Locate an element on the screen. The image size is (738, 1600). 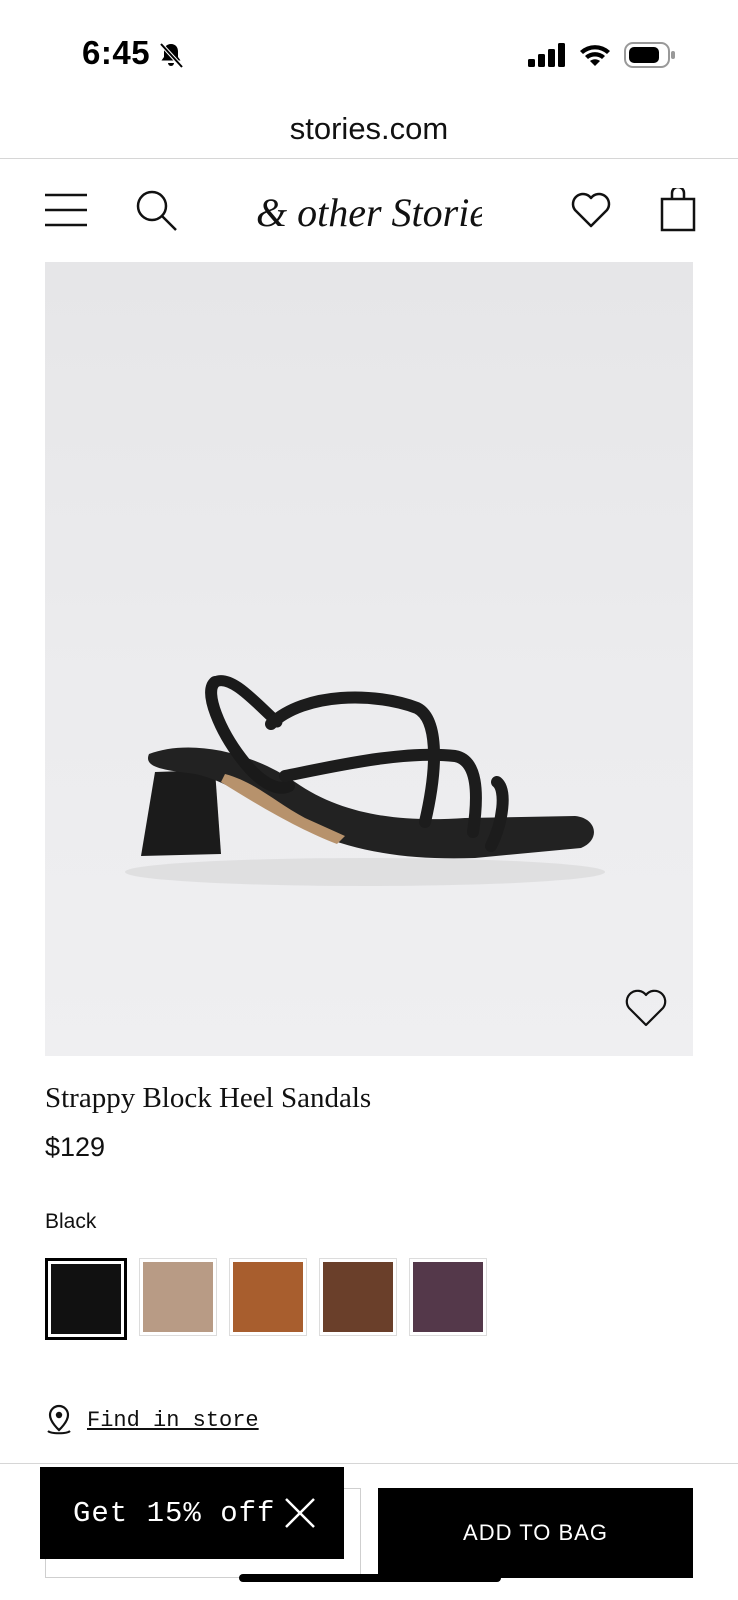
color-swatch-tan is located at coordinates (268, 1297).